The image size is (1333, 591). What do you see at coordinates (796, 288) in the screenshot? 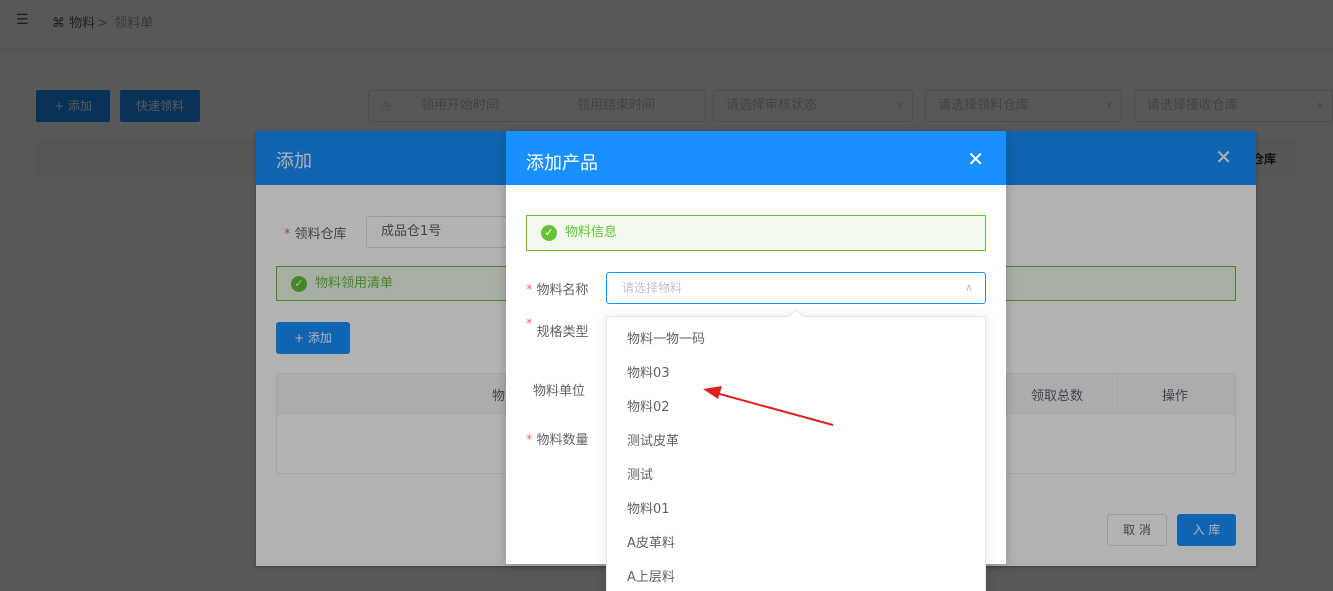
I see `material-name-select: 请选择物料 ∧` at bounding box center [796, 288].